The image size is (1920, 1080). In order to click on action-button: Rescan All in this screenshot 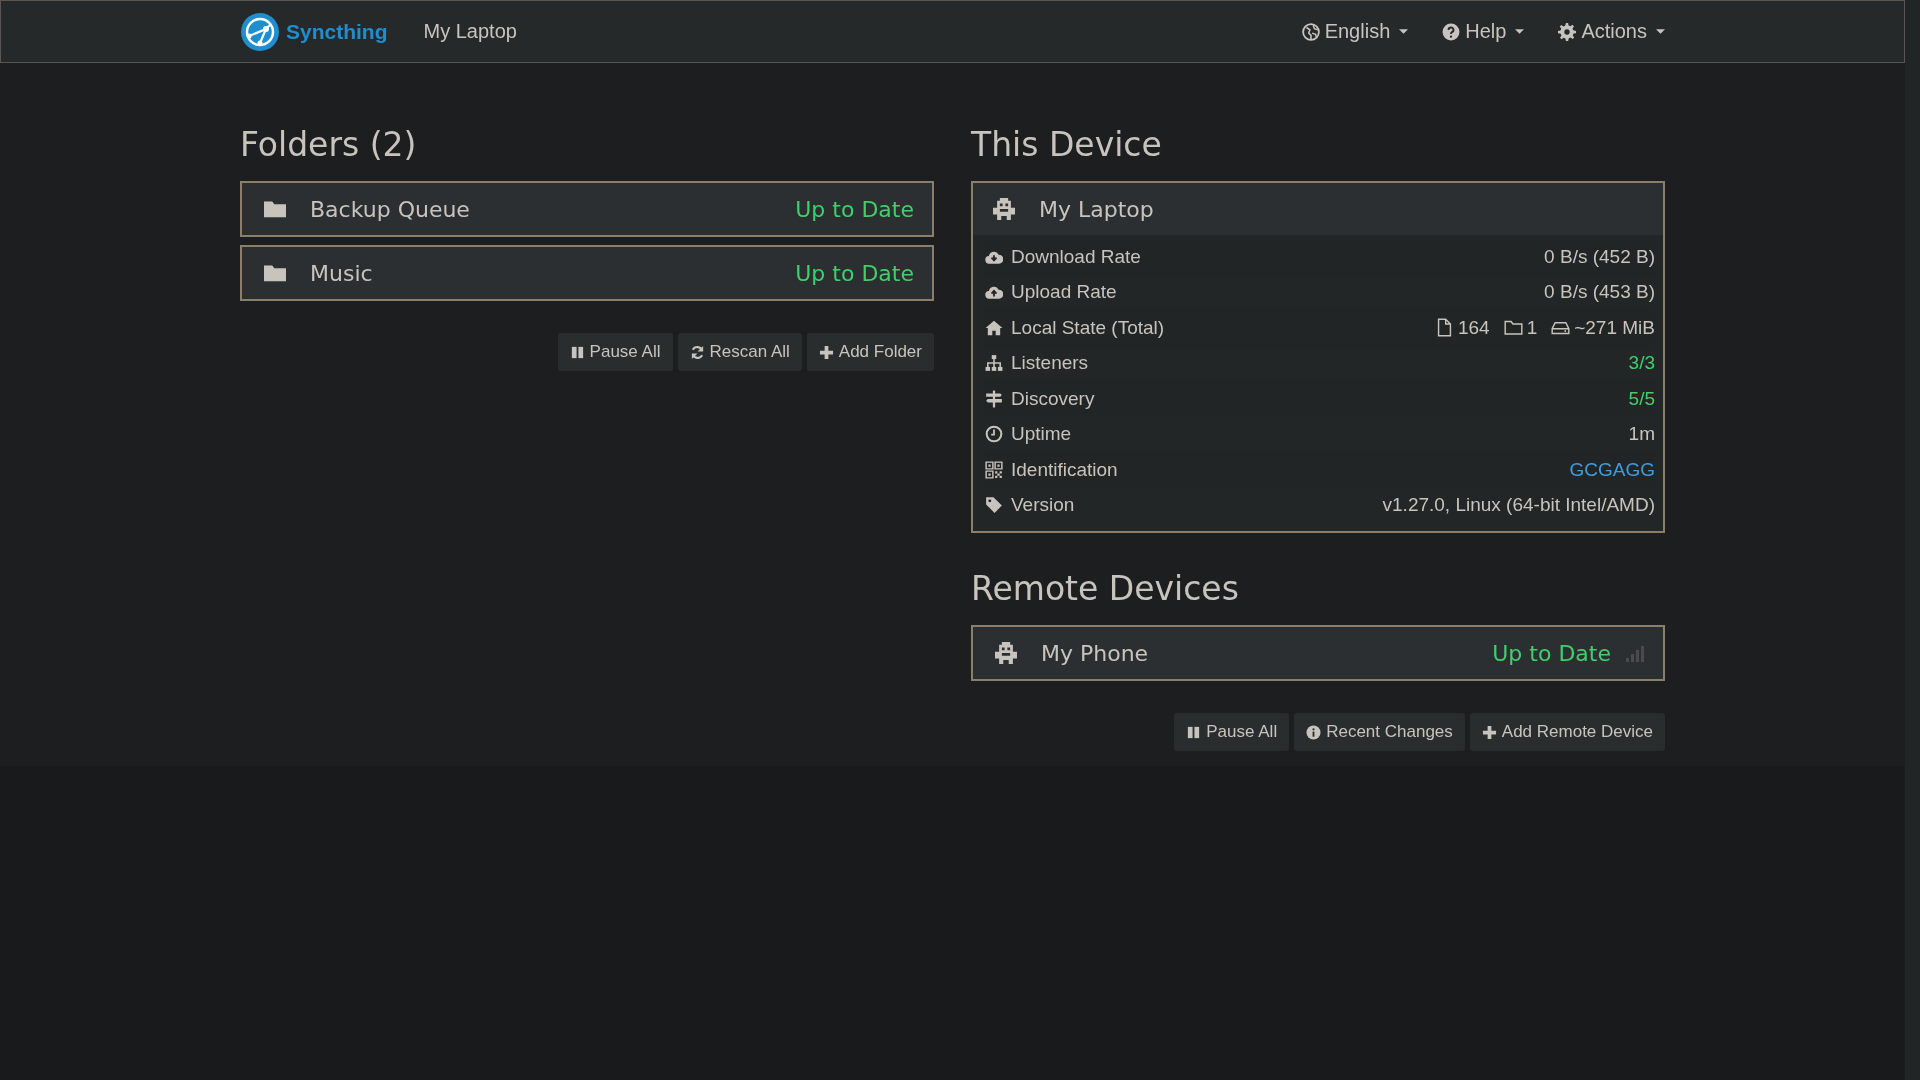, I will do `click(739, 352)`.